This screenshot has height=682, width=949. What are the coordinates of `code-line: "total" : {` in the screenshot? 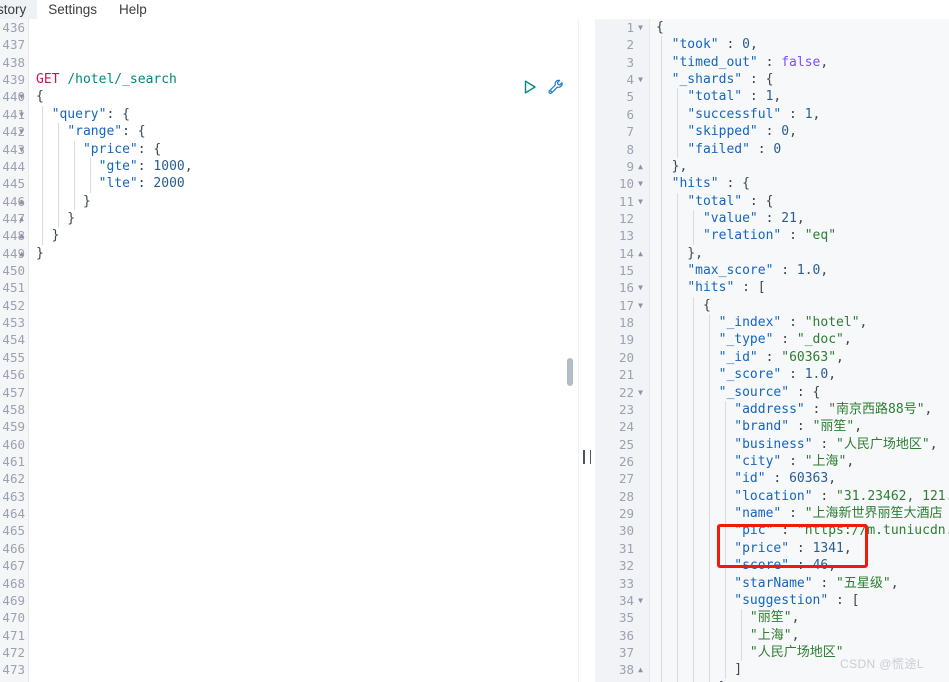 It's located at (799, 201).